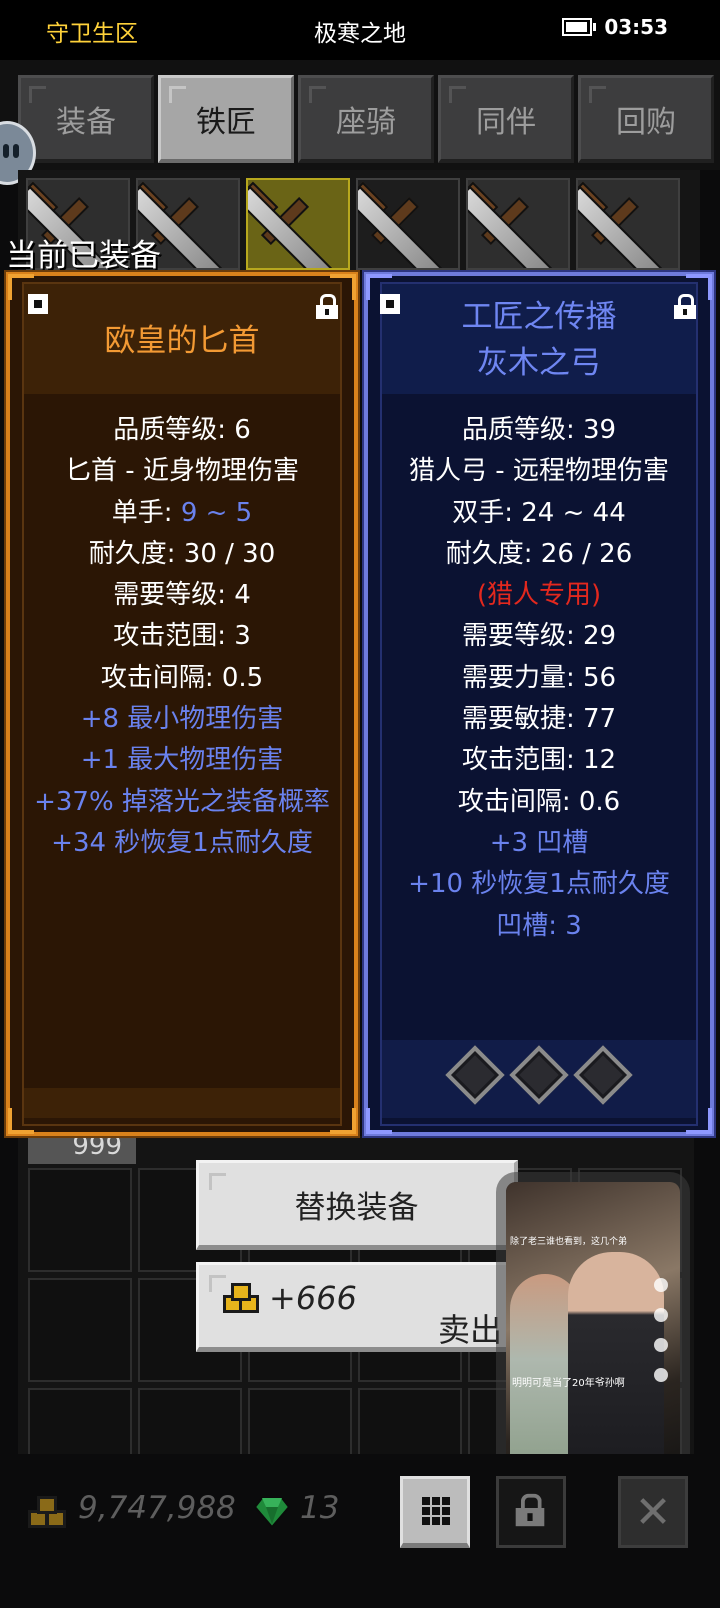 The image size is (720, 1608). What do you see at coordinates (539, 595) in the screenshot?
I see `stat-line: (猎人专用)` at bounding box center [539, 595].